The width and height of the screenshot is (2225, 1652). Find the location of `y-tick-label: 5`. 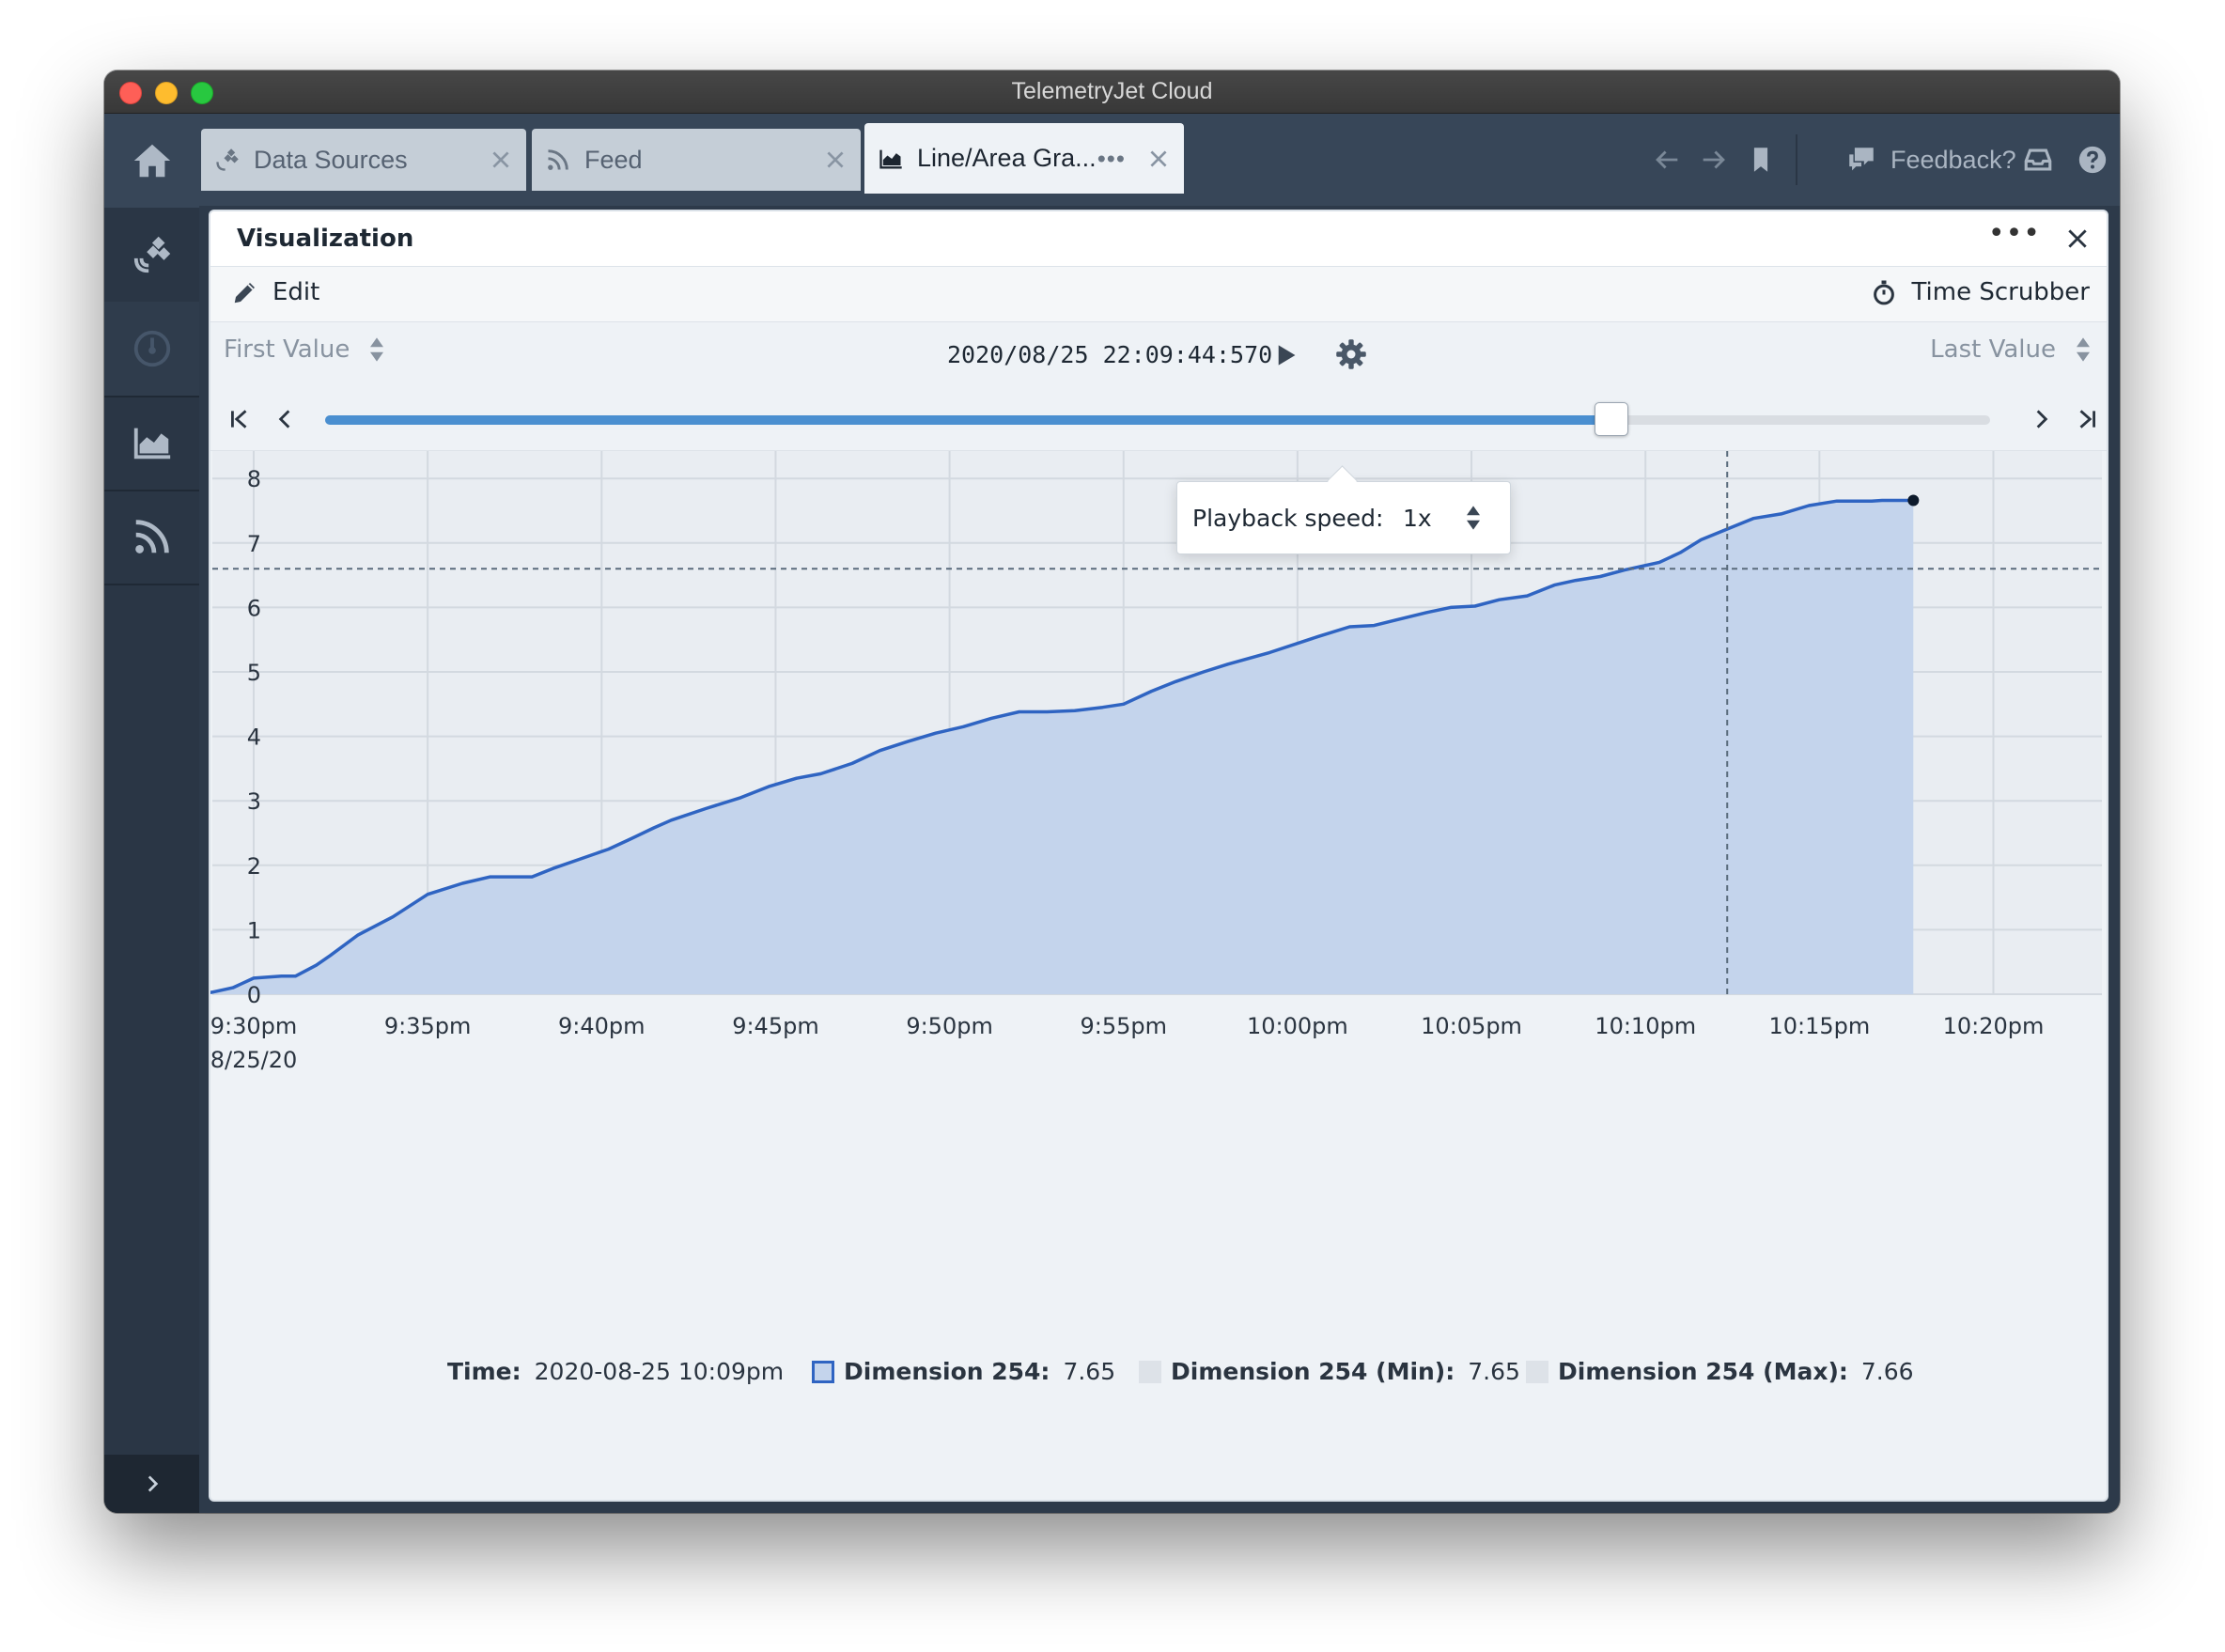

y-tick-label: 5 is located at coordinates (254, 673).